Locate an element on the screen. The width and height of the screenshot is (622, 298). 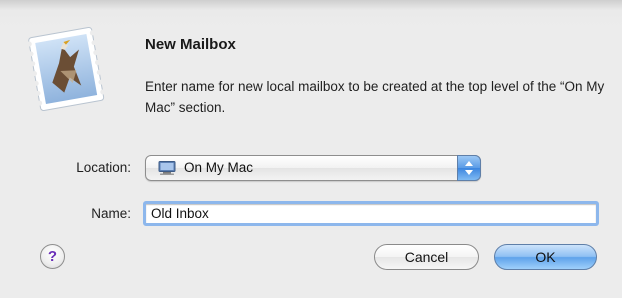
help-button: ? is located at coordinates (52, 256).